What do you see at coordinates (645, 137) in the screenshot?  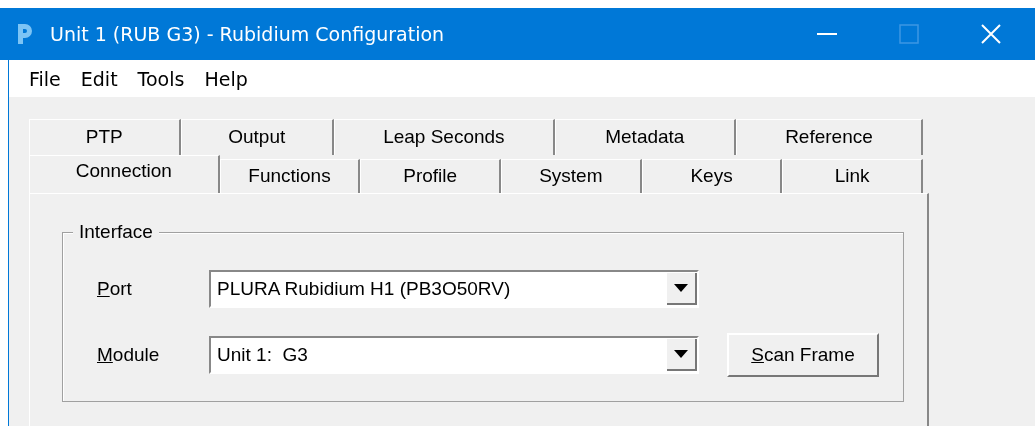 I see `tab: Metadata` at bounding box center [645, 137].